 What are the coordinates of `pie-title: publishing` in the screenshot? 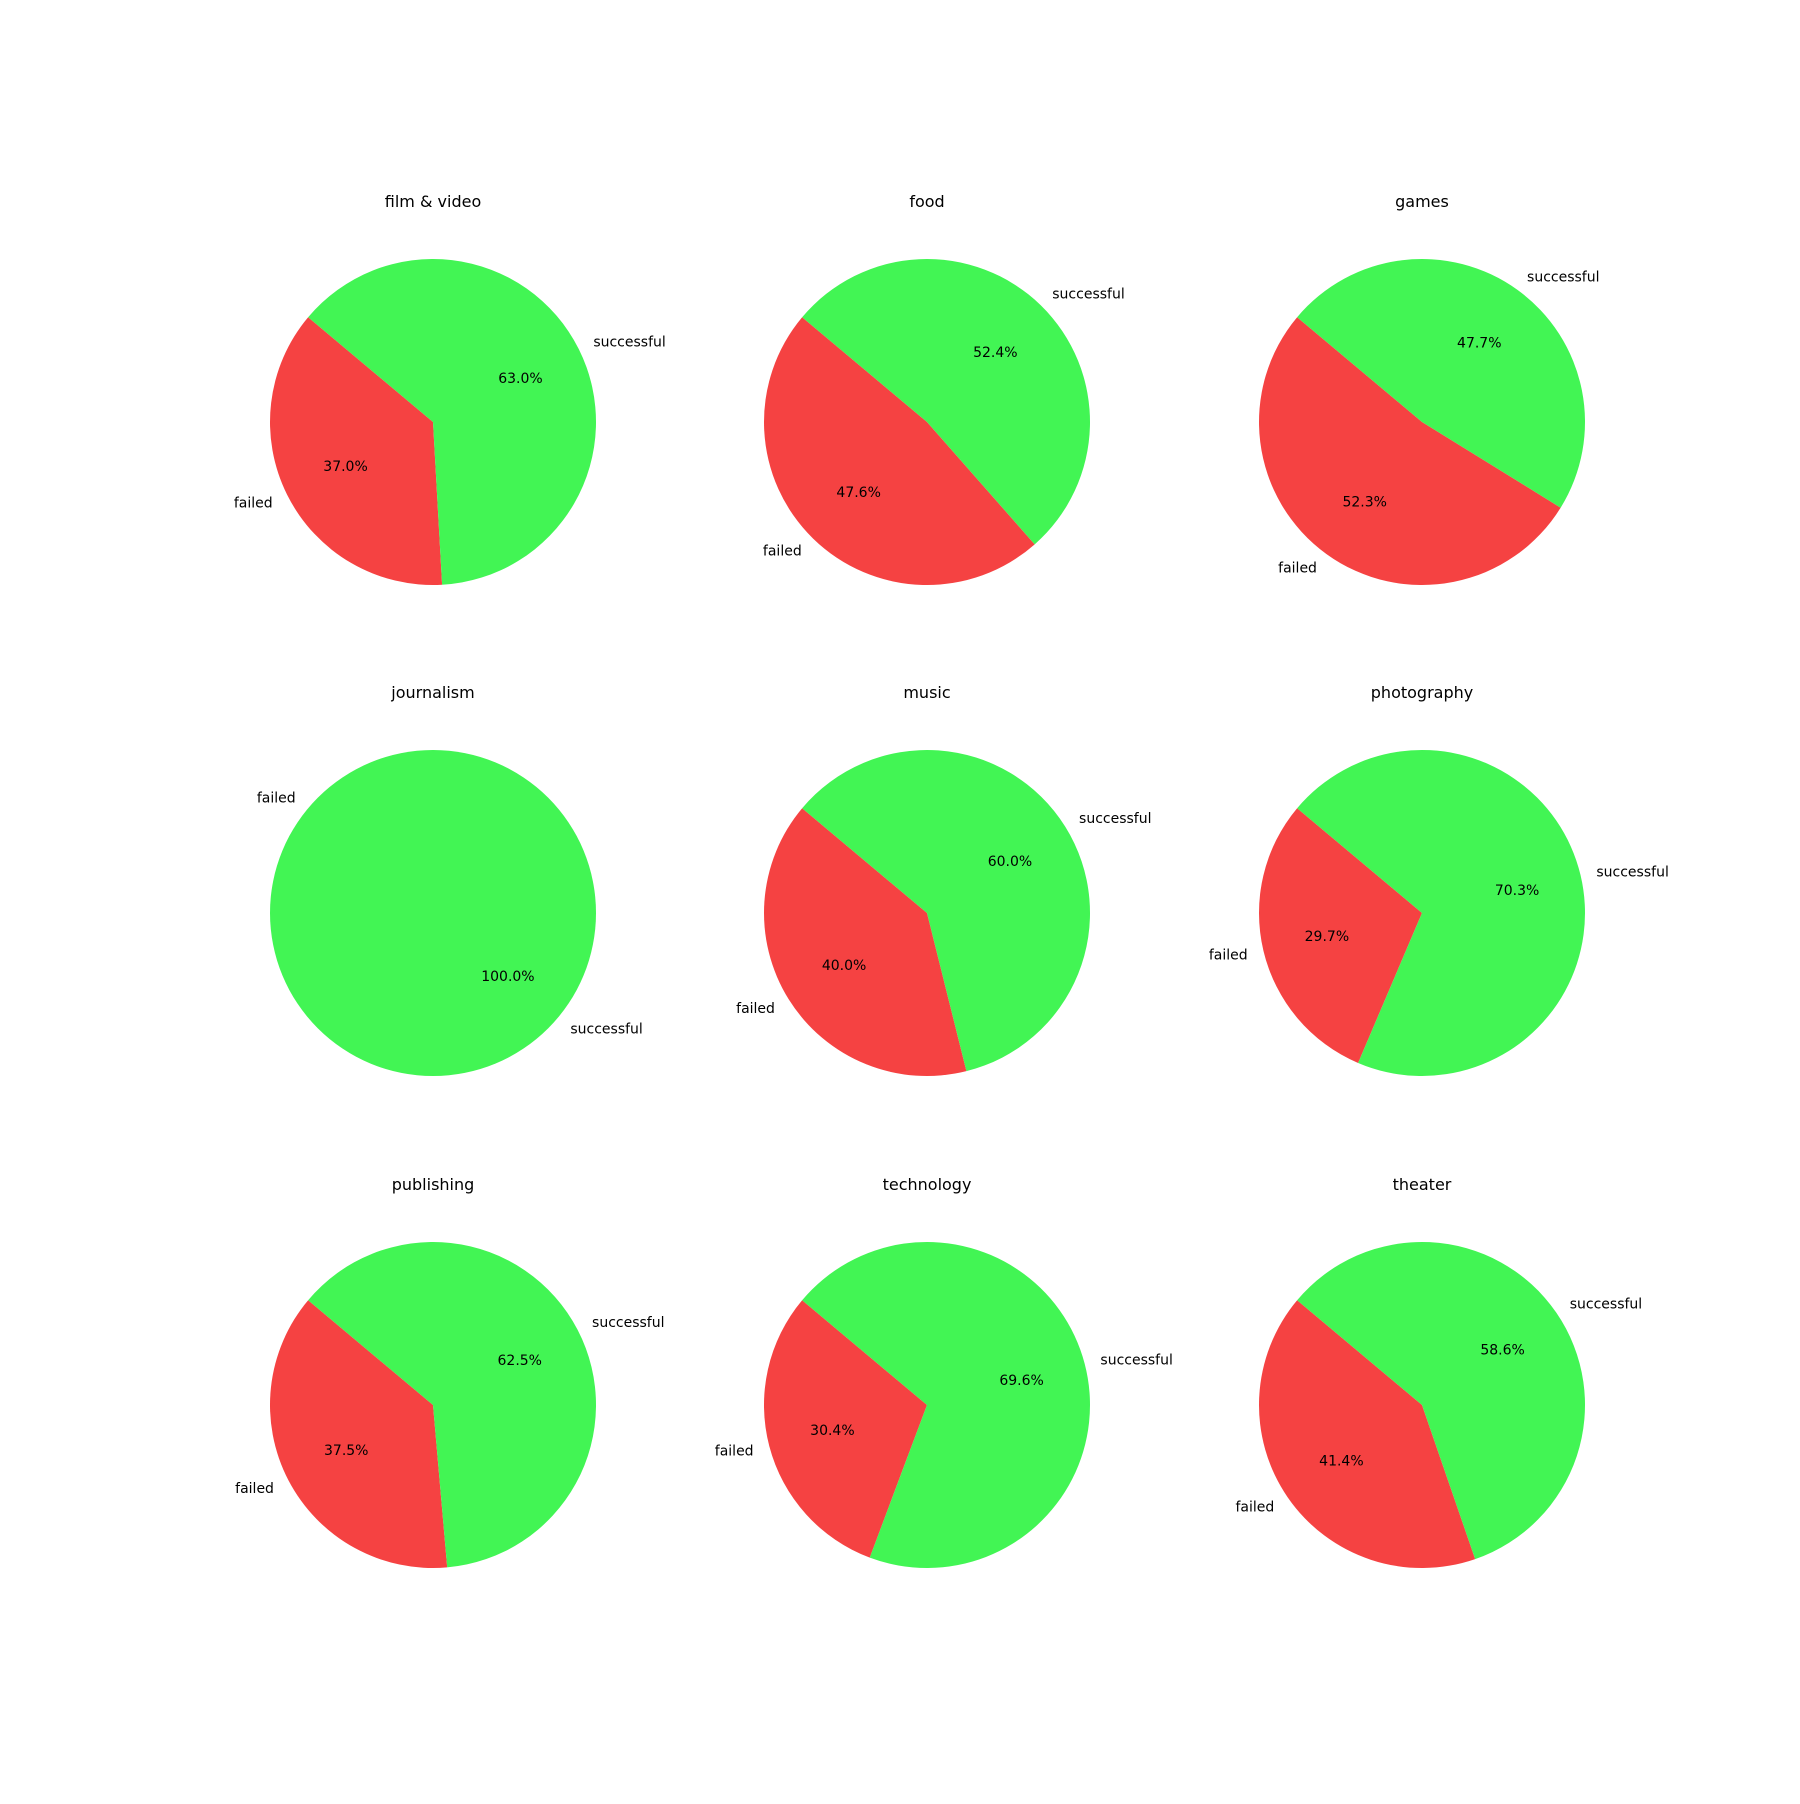 It's located at (433, 1184).